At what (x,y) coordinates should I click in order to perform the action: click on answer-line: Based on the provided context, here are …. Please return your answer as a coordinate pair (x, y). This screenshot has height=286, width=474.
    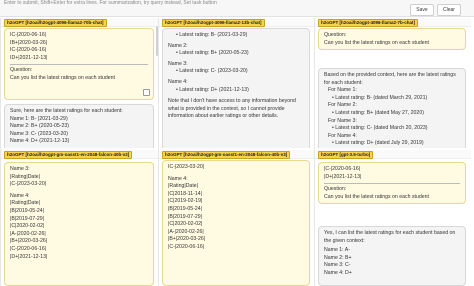
    Looking at the image, I should click on (390, 79).